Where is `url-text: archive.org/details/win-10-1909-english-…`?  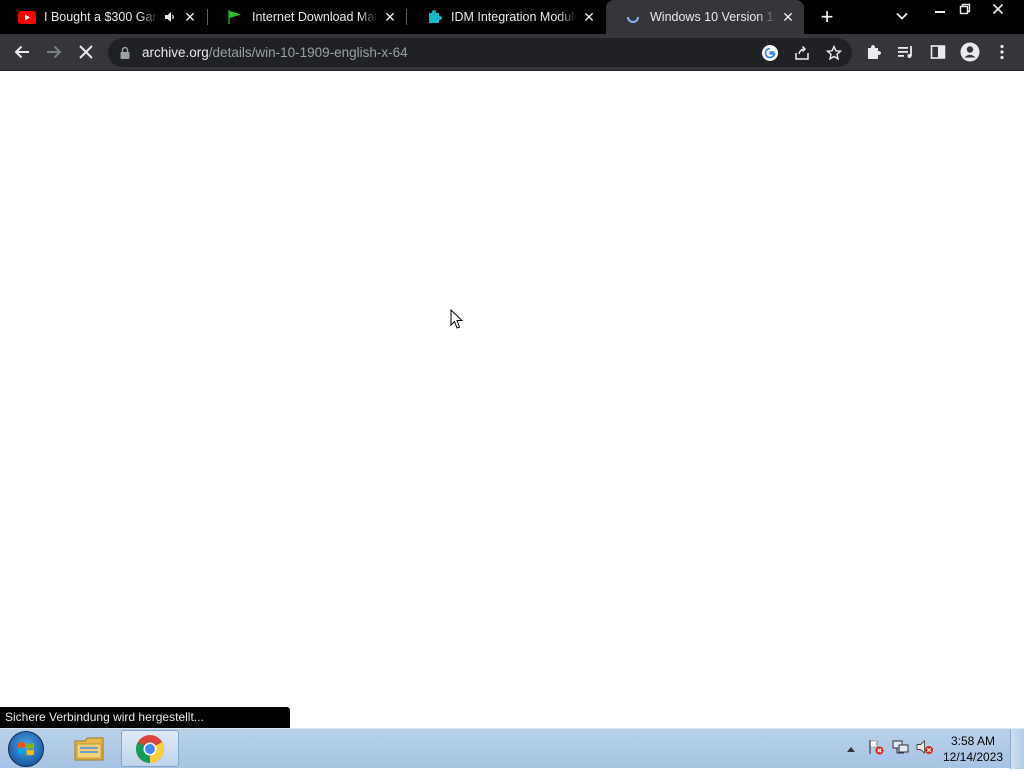 url-text: archive.org/details/win-10-1909-english-… is located at coordinates (275, 52).